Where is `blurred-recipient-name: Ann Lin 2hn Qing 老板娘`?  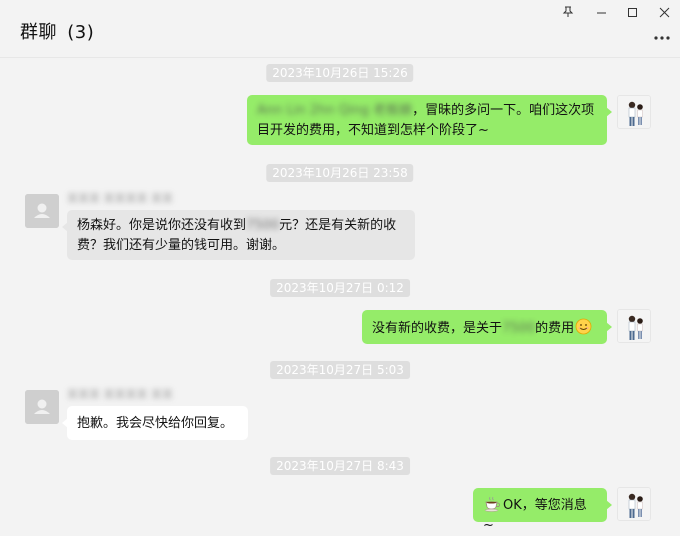 blurred-recipient-name: Ann Lin 2hn Qing 老板娘 is located at coordinates (335, 110).